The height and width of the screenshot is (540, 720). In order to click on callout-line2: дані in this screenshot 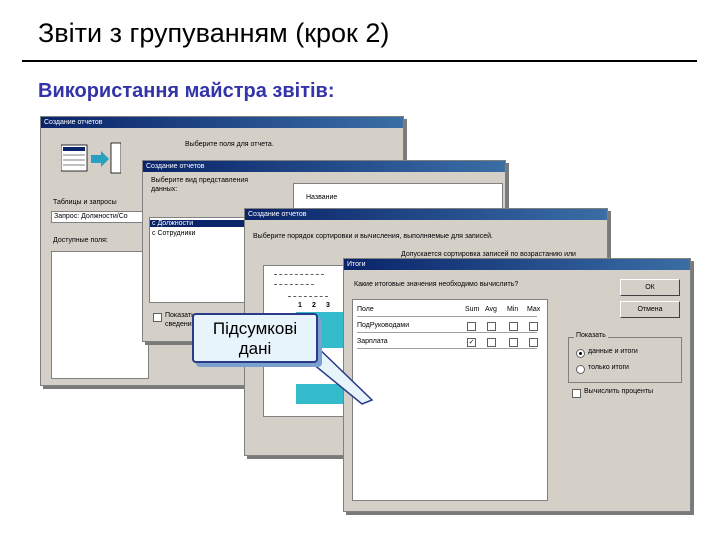, I will do `click(255, 348)`.